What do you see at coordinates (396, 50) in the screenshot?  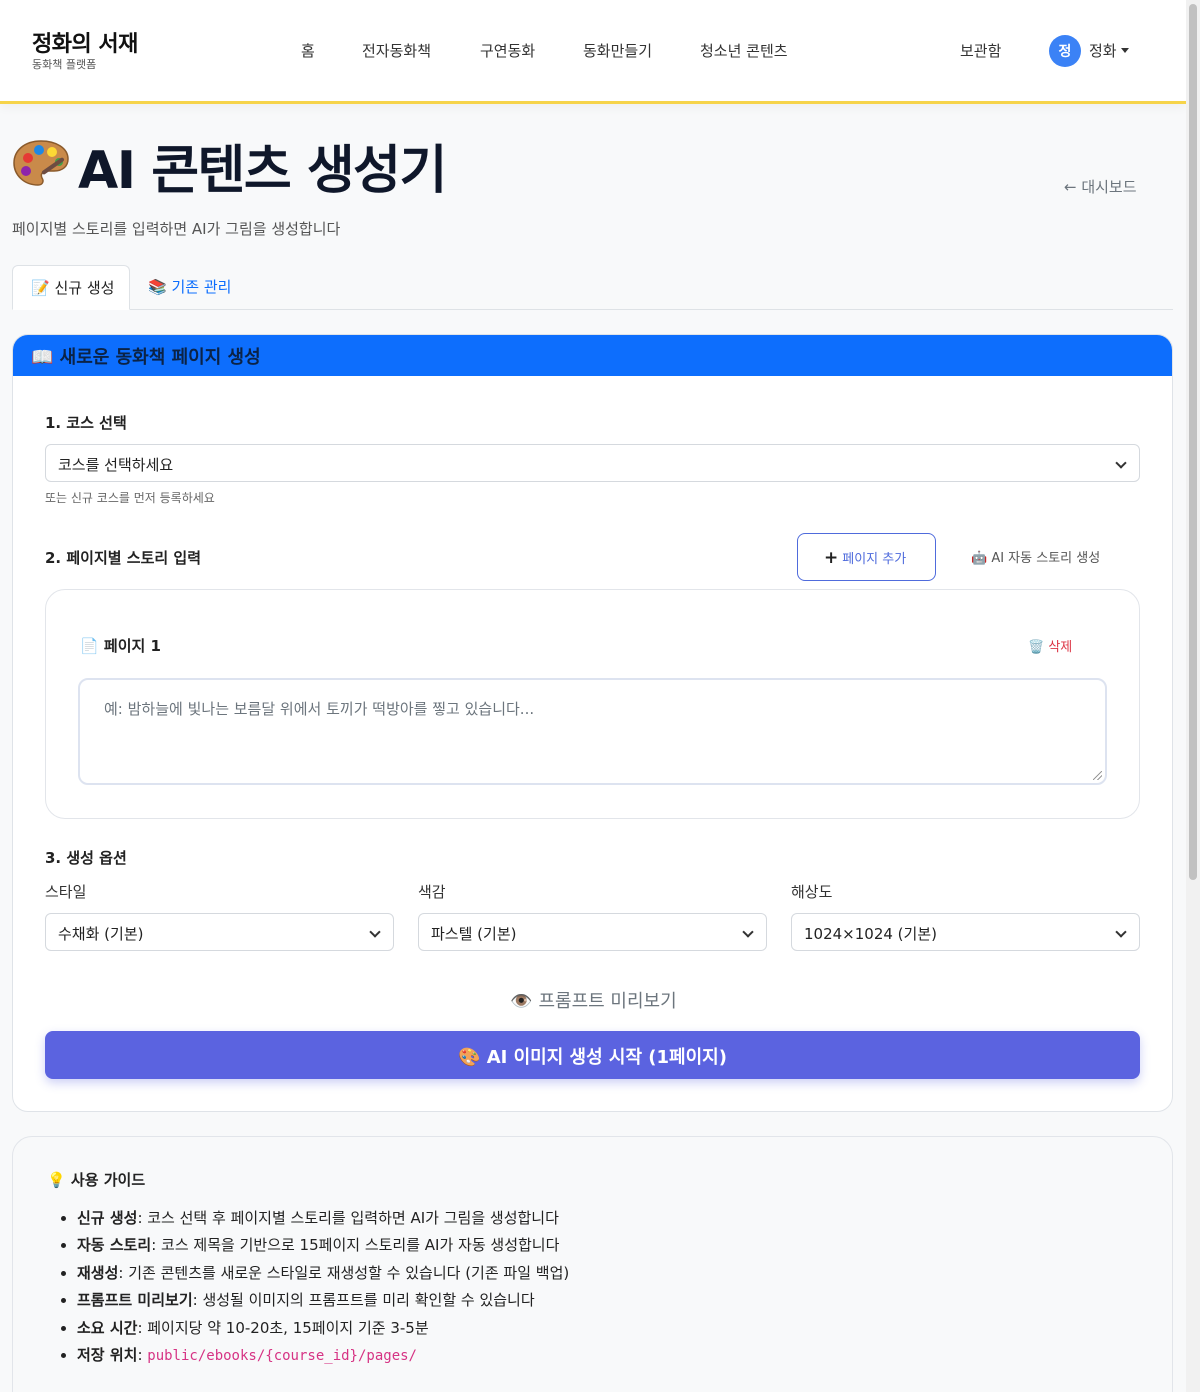 I see `nav-ebooks: 전자동화책` at bounding box center [396, 50].